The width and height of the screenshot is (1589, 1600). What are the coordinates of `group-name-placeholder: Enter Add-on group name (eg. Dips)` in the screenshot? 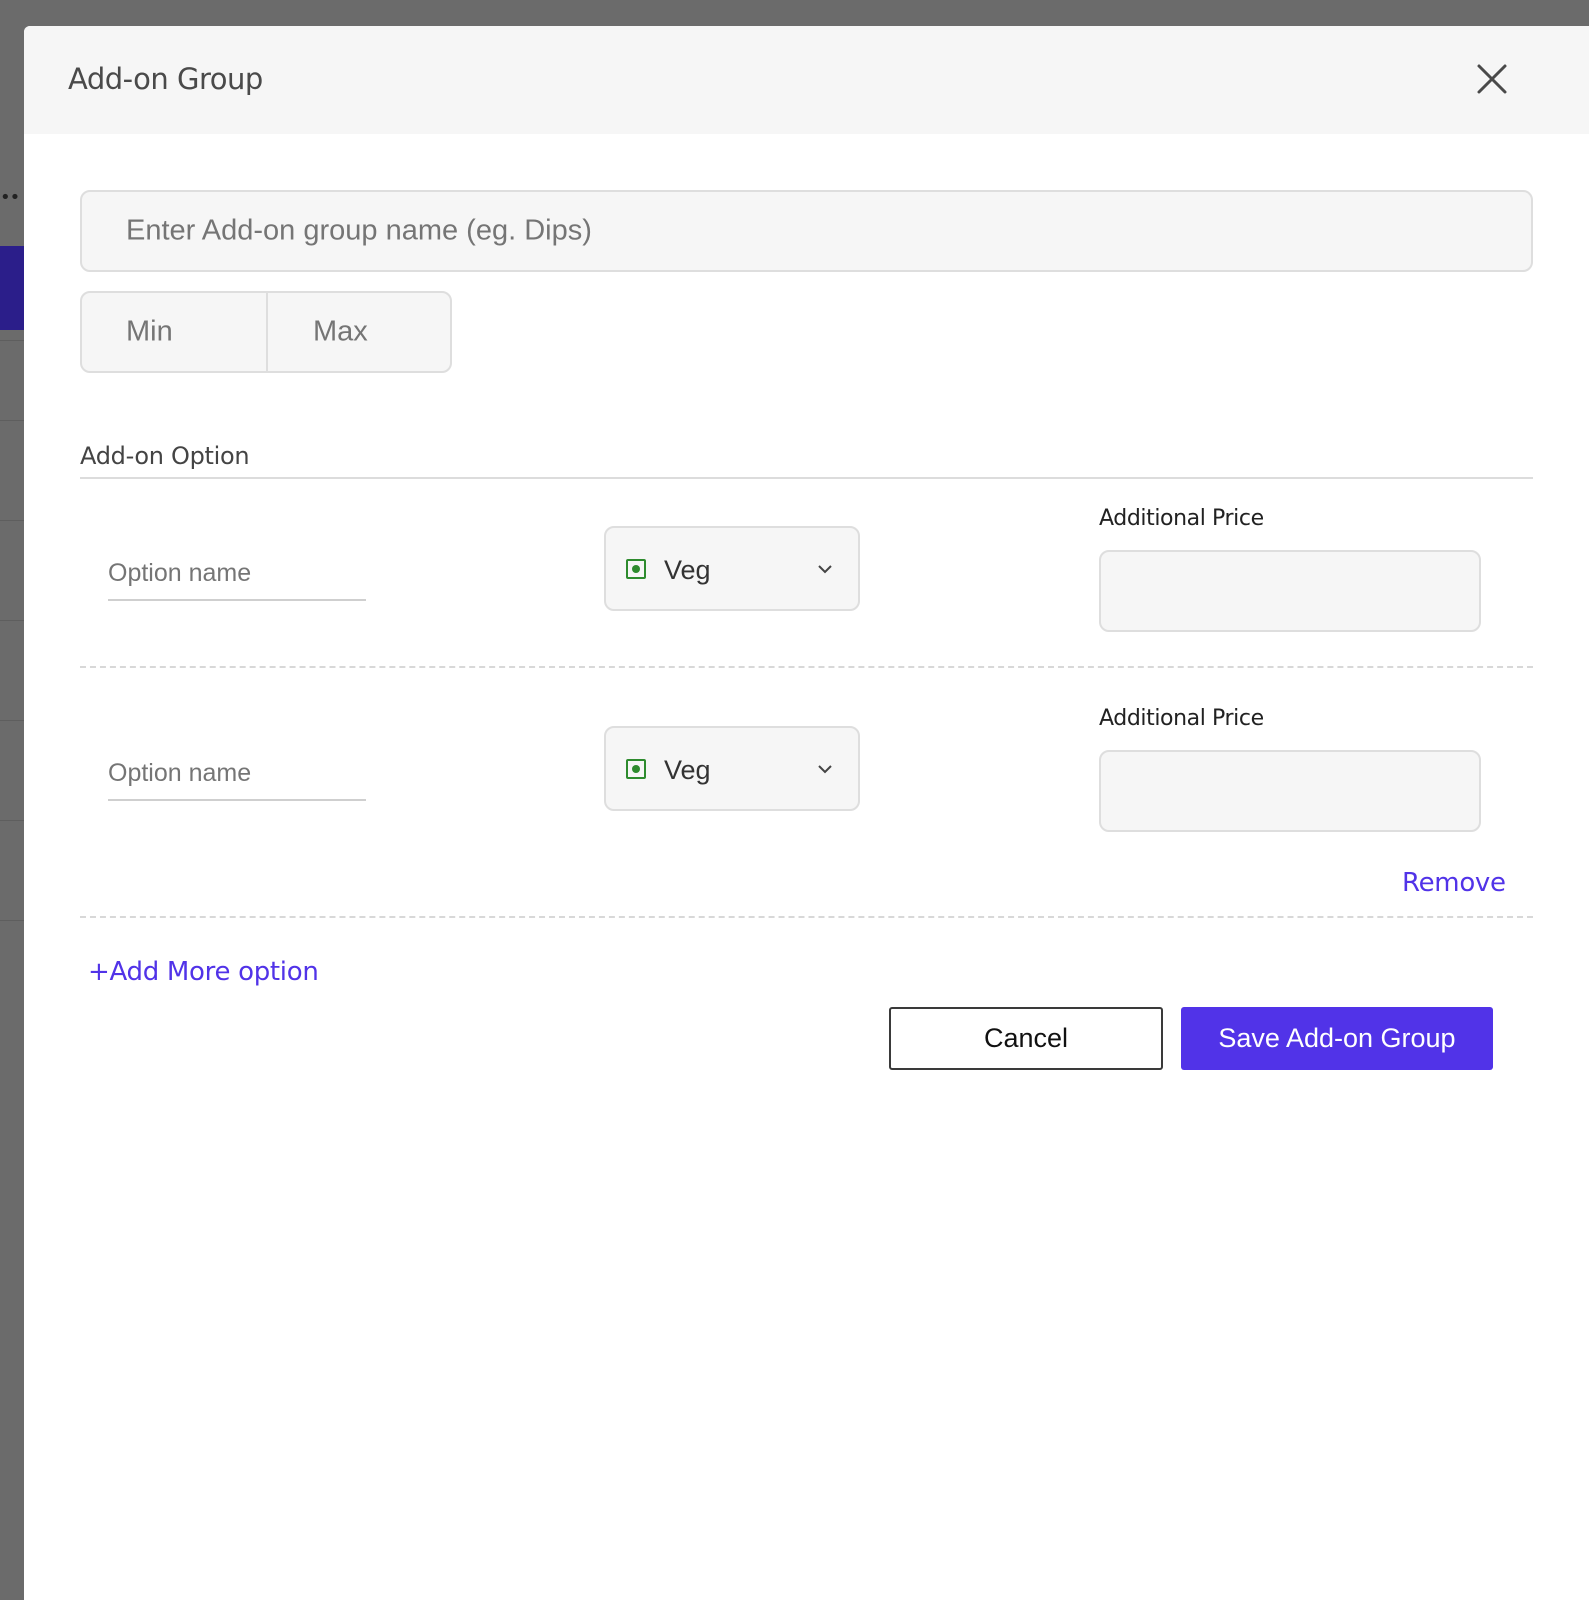 It's located at (359, 230).